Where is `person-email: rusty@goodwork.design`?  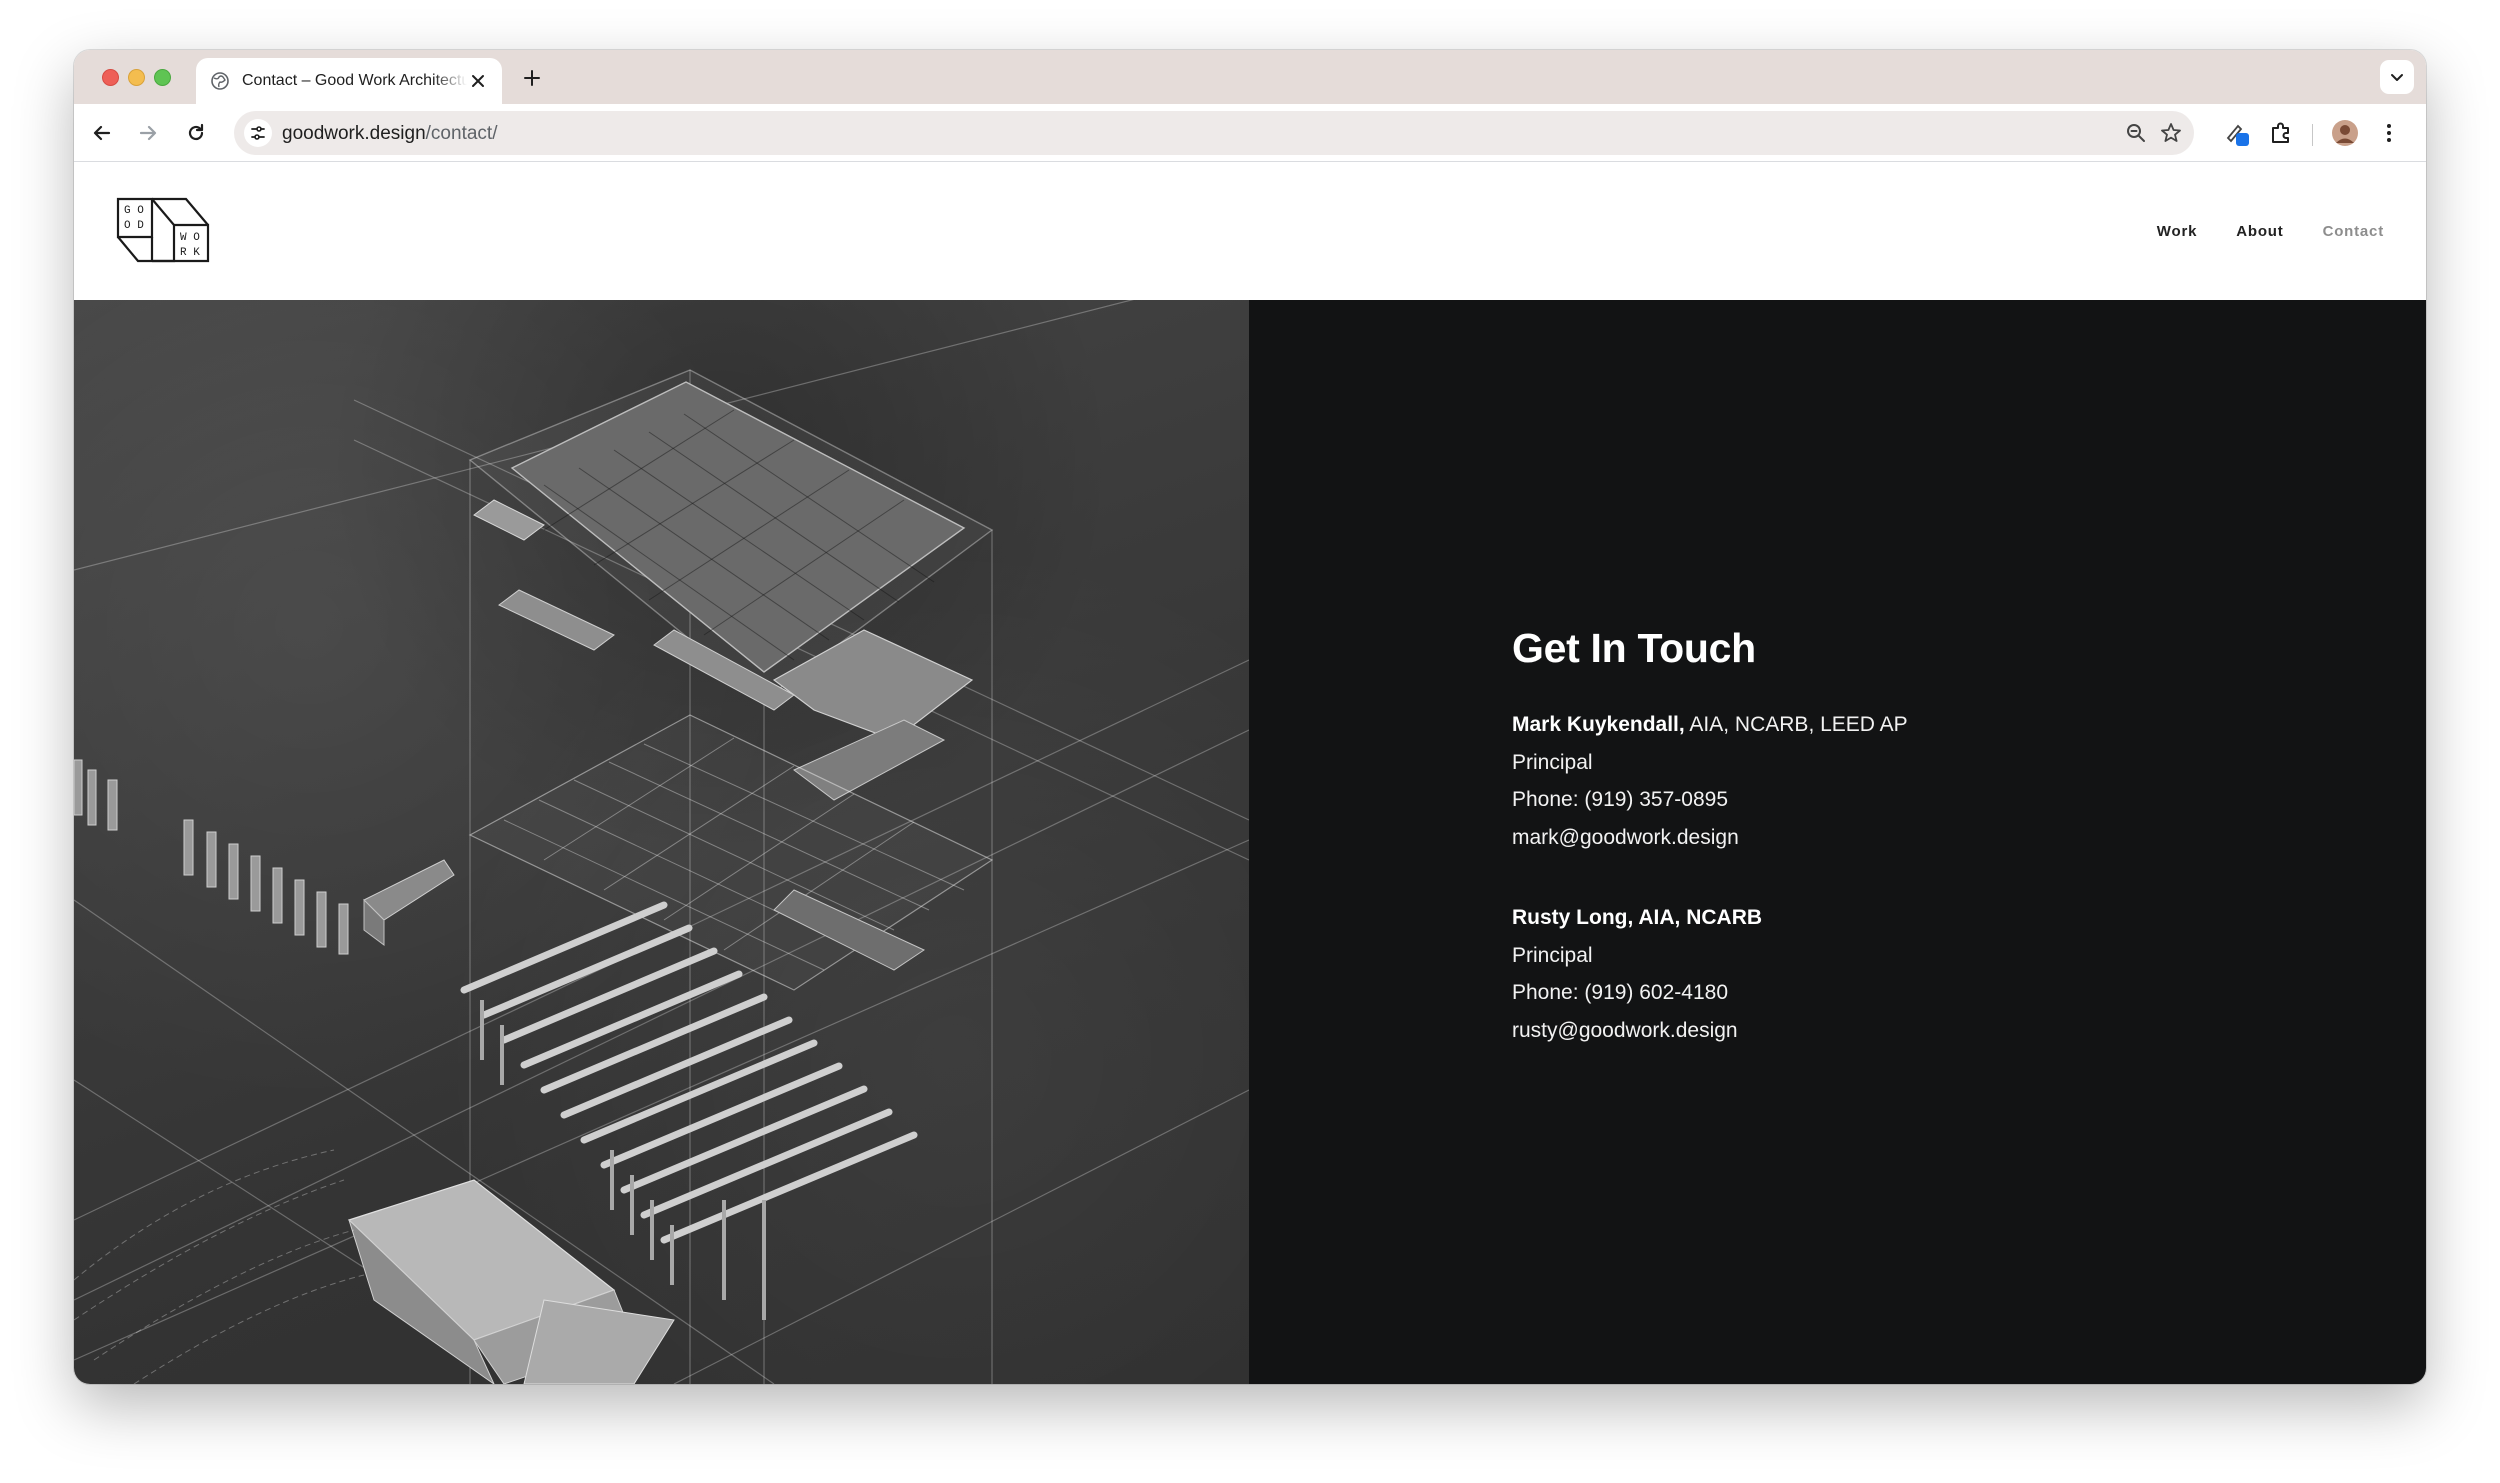
person-email: rusty@goodwork.design is located at coordinates (1710, 1031).